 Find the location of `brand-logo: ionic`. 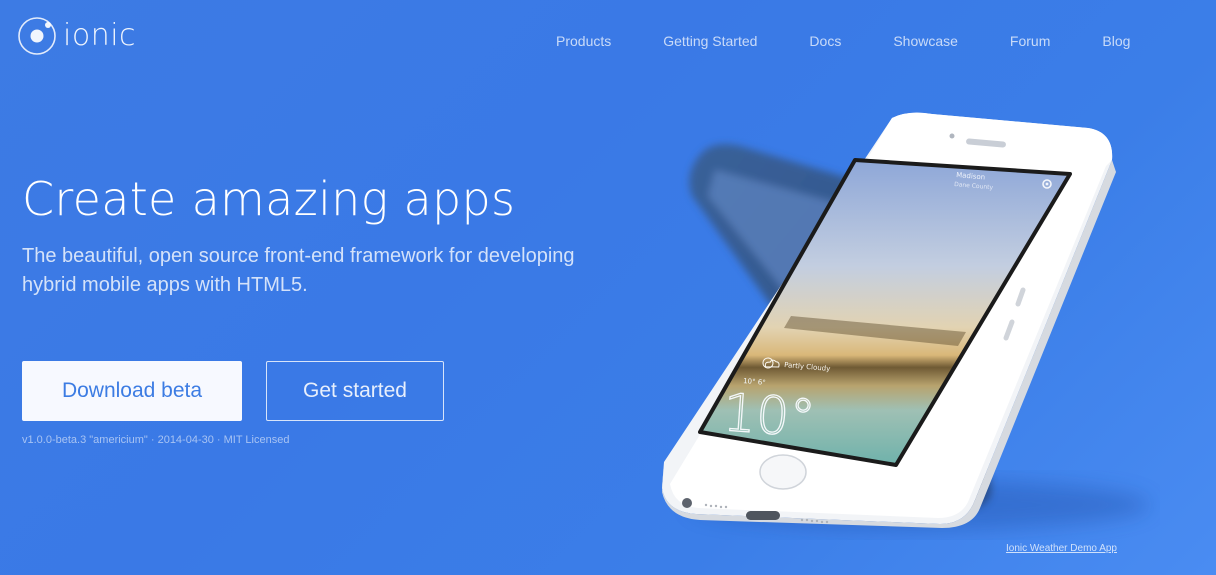

brand-logo: ionic is located at coordinates (76, 36).